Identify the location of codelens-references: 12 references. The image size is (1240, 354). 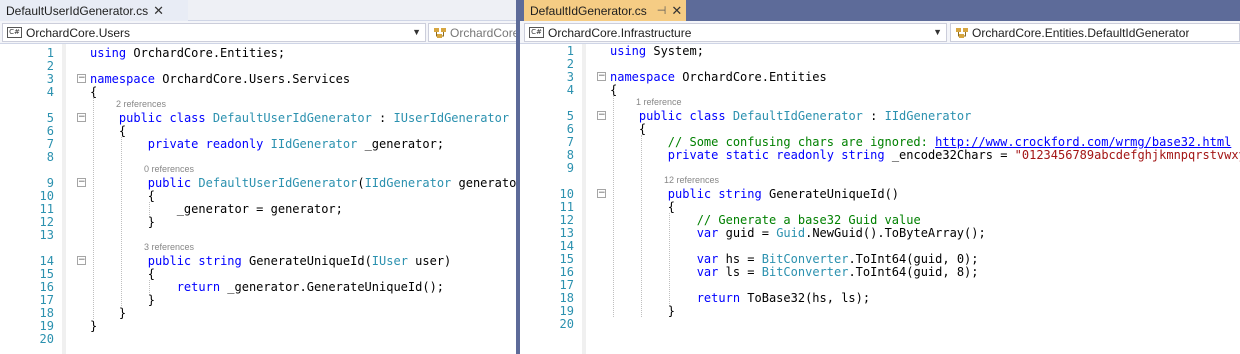
(691, 180).